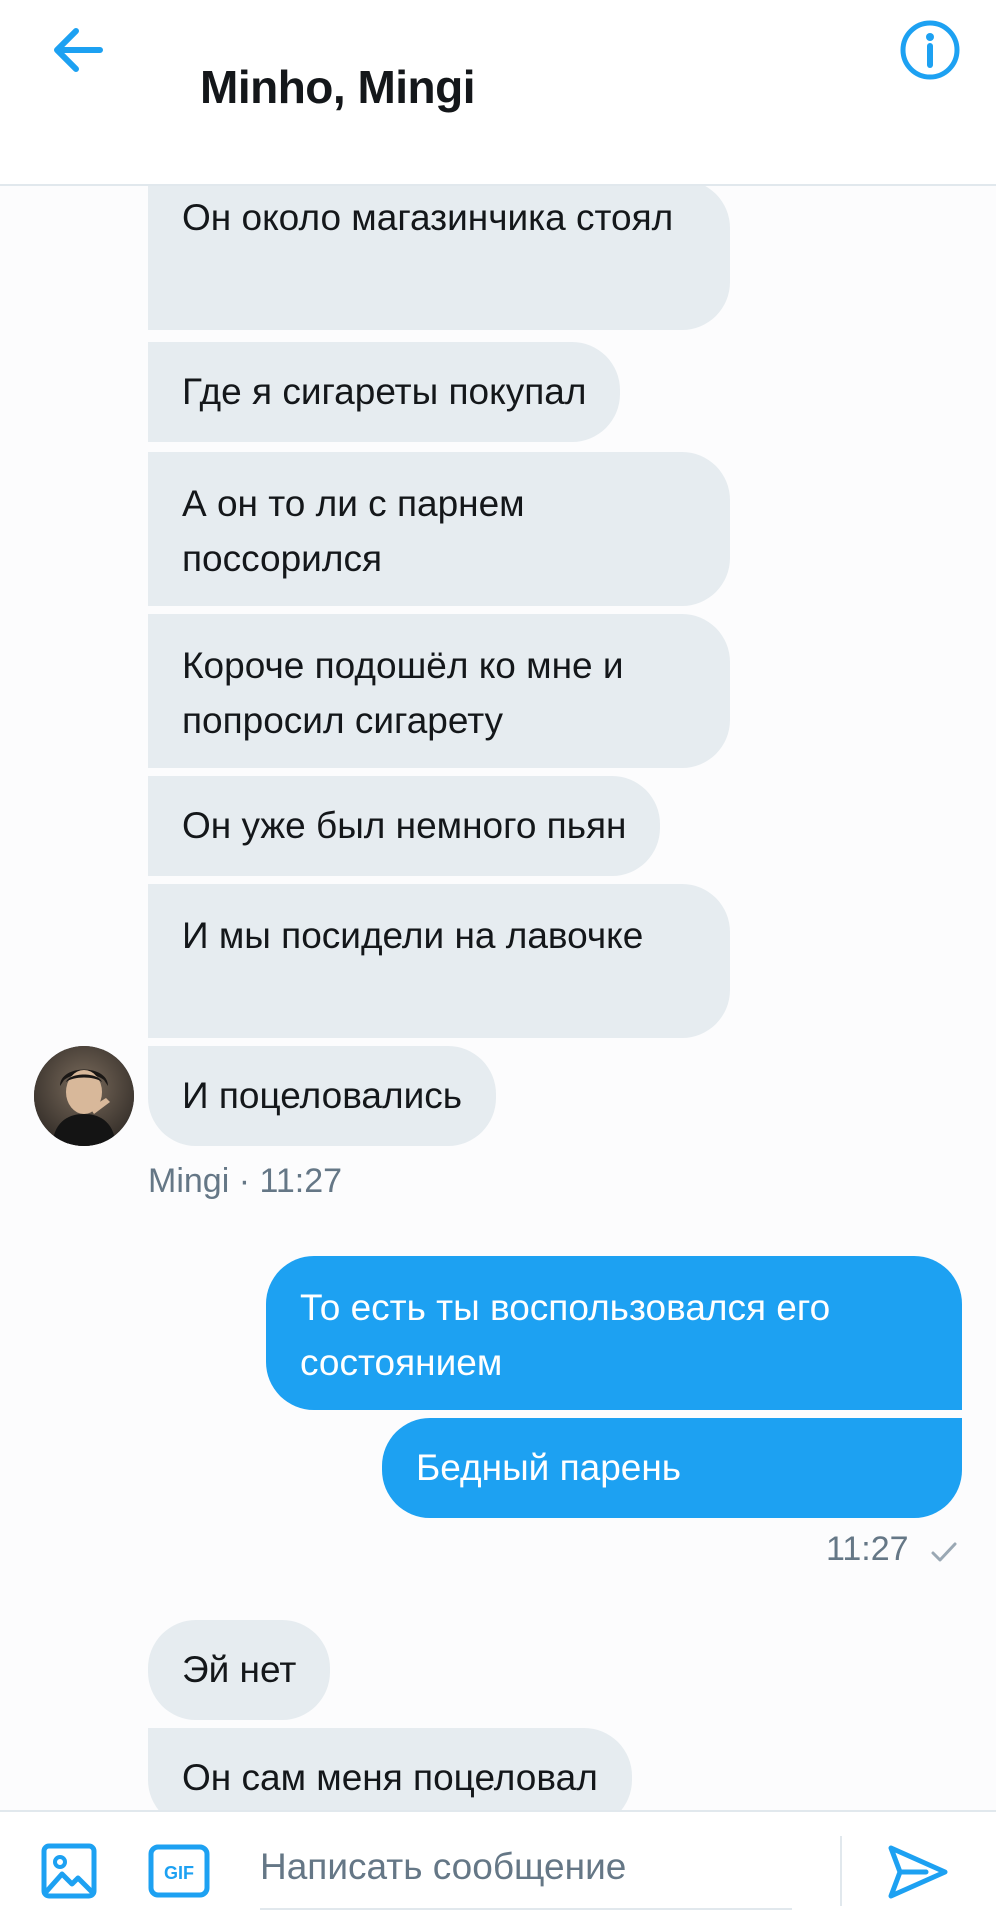 The image size is (996, 1920). I want to click on send-icon, so click(918, 1872).